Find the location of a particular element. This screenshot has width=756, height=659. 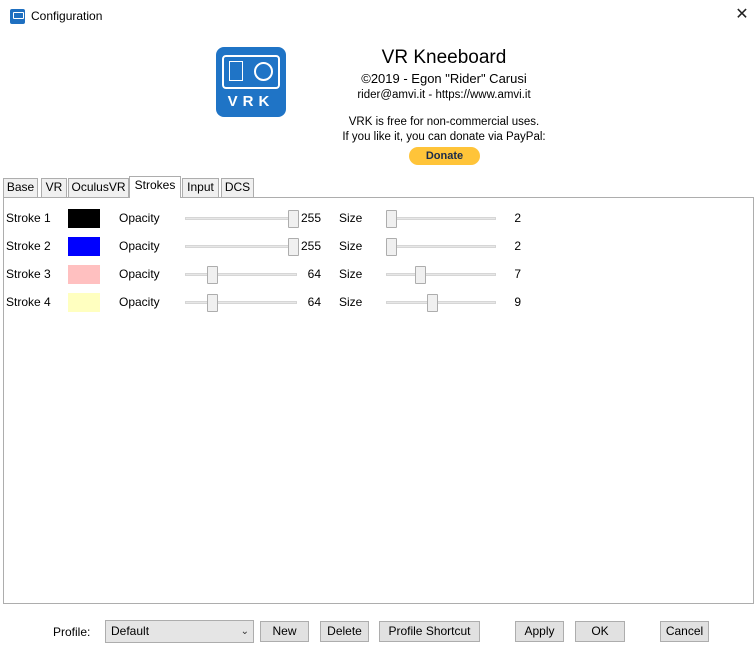

logo-card-icon is located at coordinates (251, 72).